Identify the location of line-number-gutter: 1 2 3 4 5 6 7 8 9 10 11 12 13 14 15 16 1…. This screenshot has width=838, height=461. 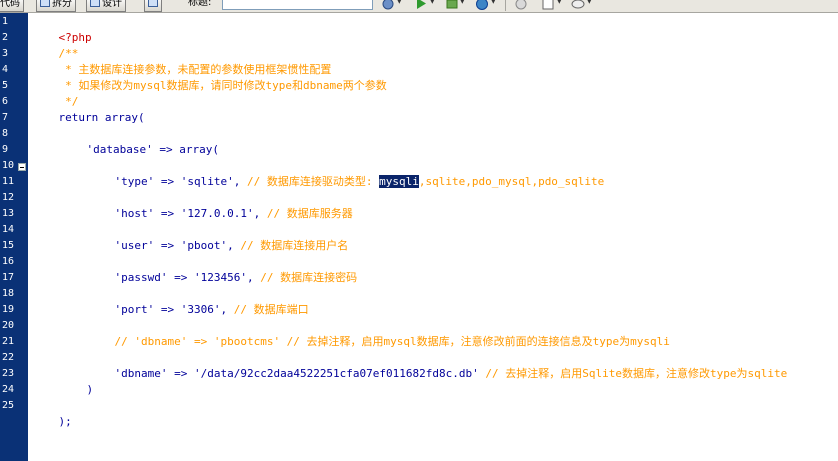
(14, 237).